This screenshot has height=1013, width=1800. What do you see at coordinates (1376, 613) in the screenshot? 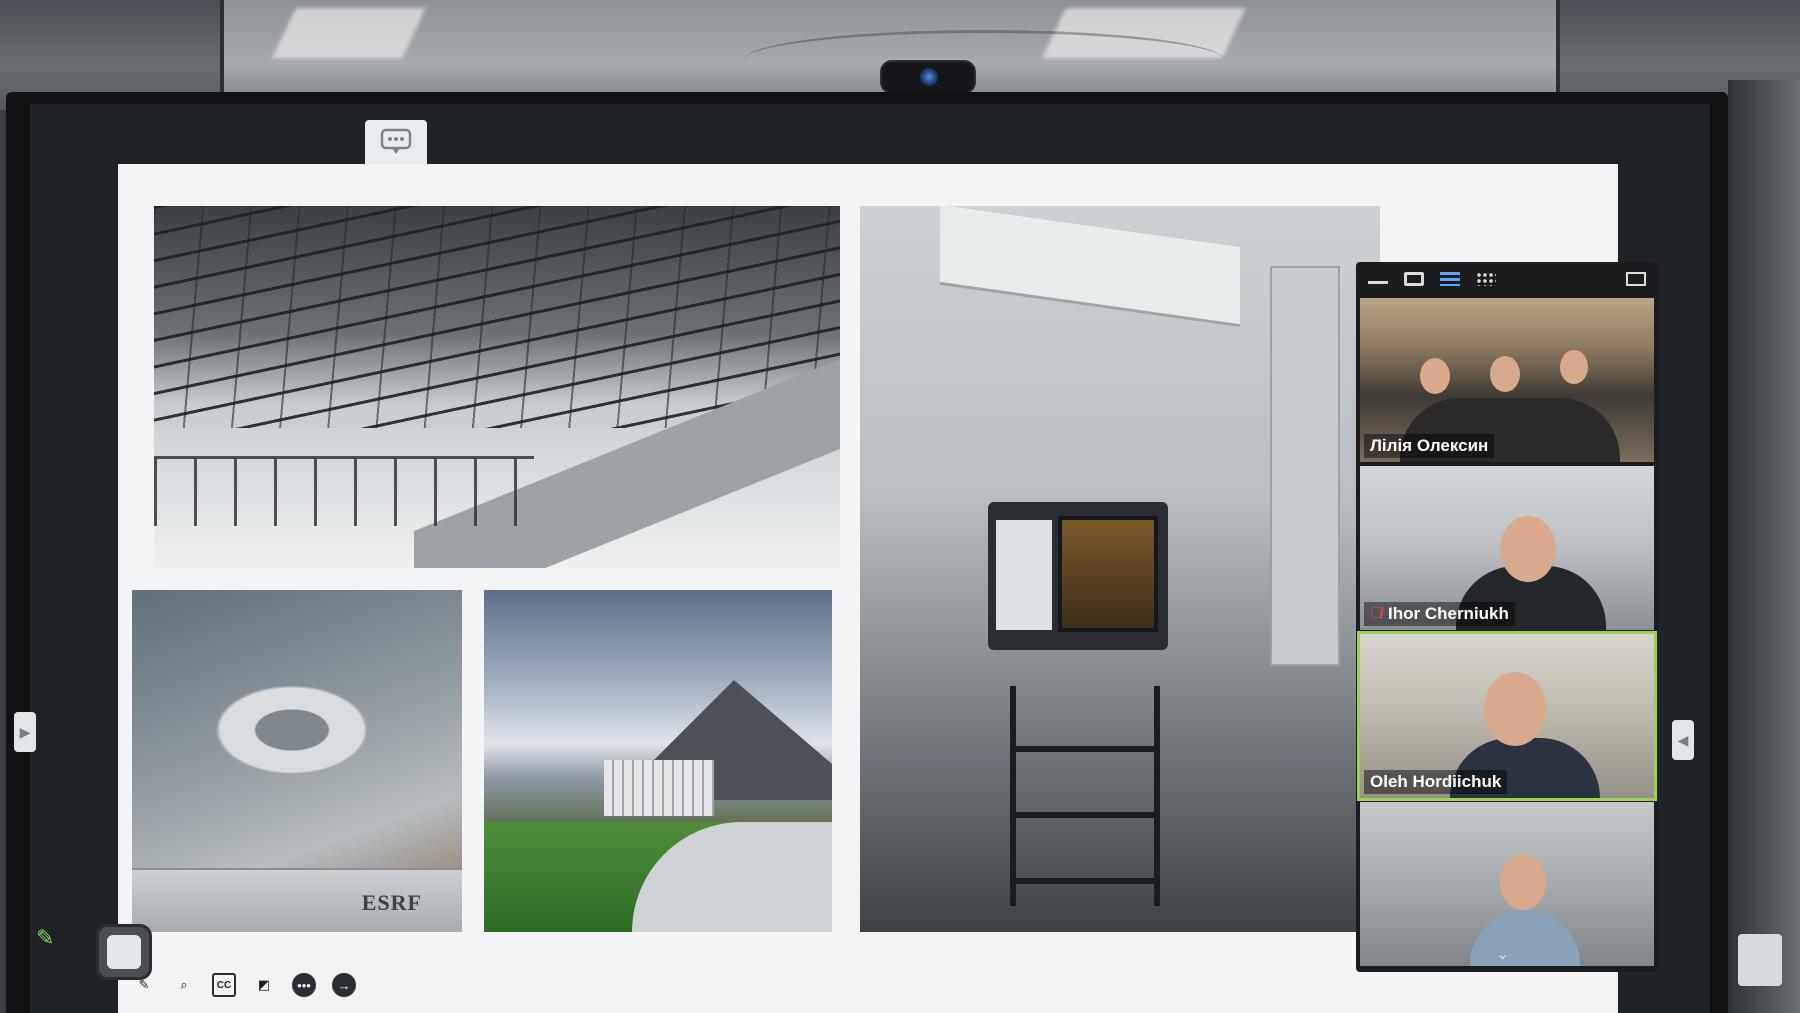
I see `mic-muted-icon: 🎙̸` at bounding box center [1376, 613].